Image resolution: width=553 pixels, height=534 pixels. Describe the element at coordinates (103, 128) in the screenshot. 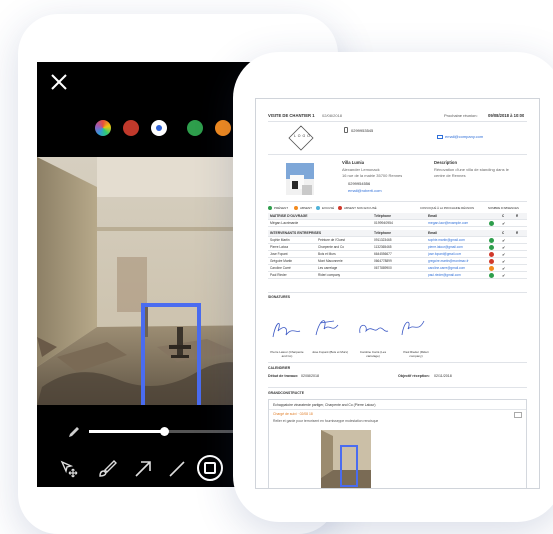

I see `color-swatch-multicolor` at that location.